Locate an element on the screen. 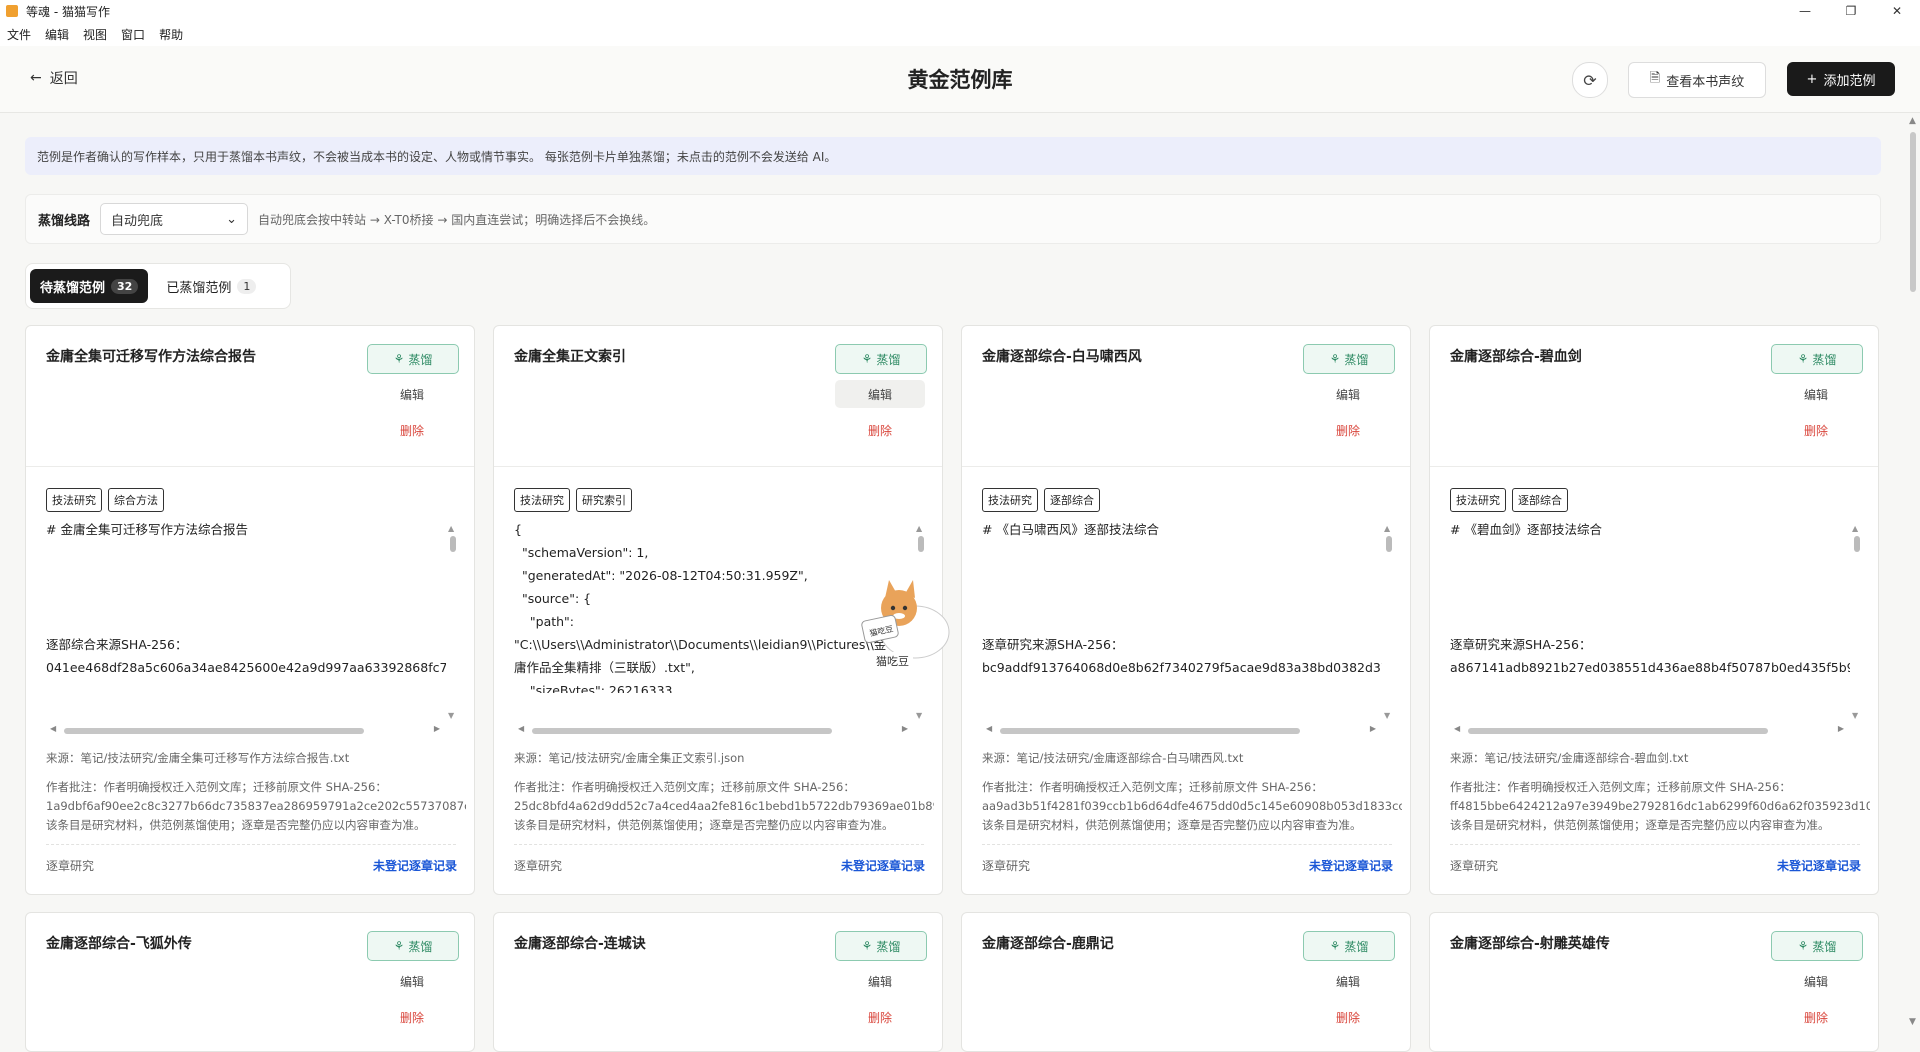 The height and width of the screenshot is (1052, 1920). tab-distilled: 已蒸馏范例 1 is located at coordinates (211, 286).